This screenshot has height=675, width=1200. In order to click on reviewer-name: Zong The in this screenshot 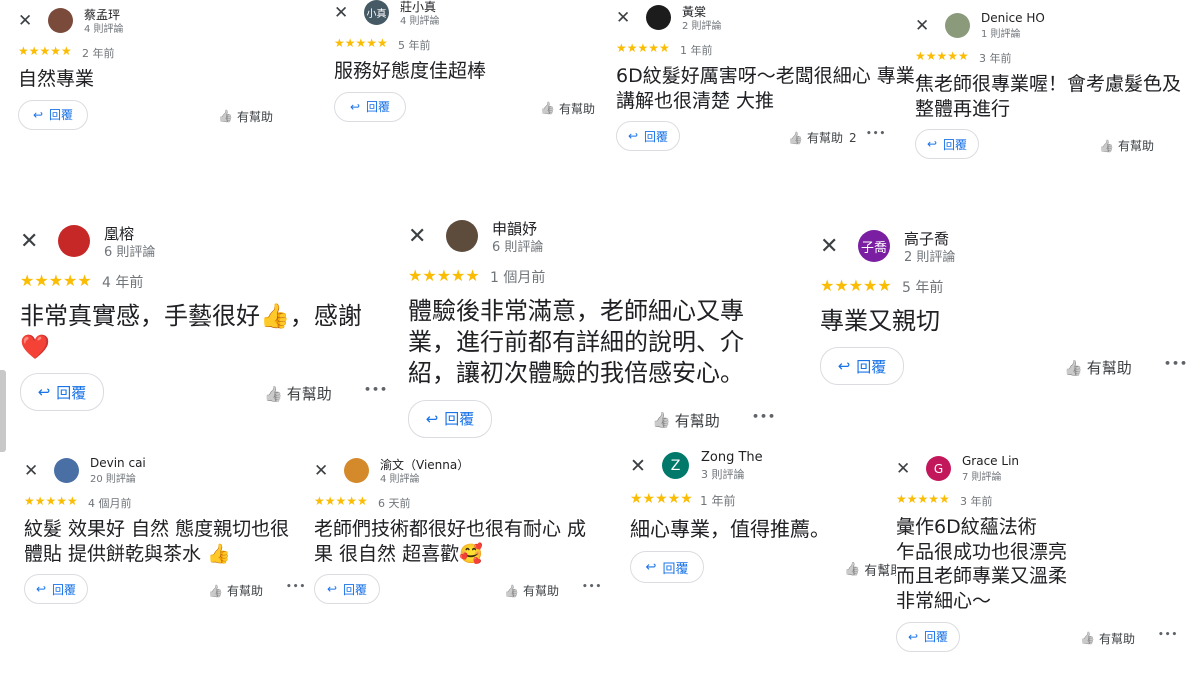, I will do `click(732, 457)`.